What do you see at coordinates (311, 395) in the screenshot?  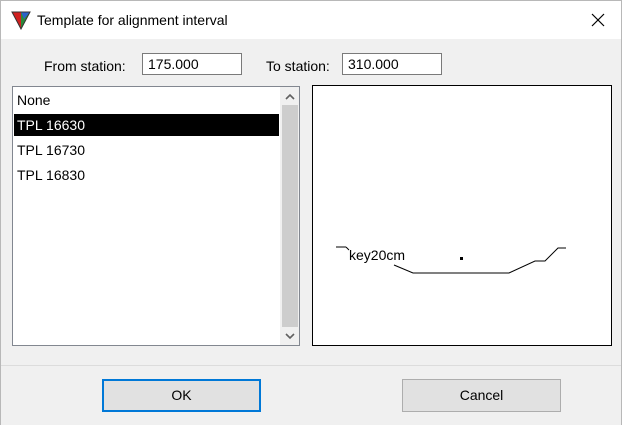 I see `button-bar: OK Cancel` at bounding box center [311, 395].